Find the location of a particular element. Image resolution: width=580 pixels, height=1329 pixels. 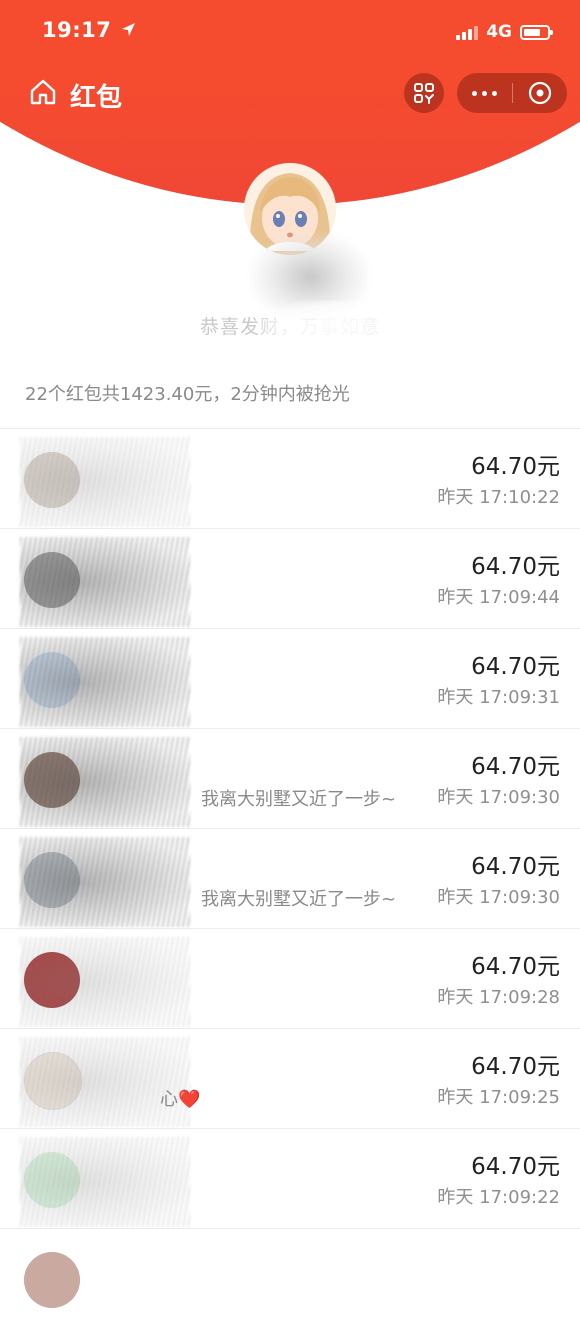

list-item is located at coordinates (290, 1279).